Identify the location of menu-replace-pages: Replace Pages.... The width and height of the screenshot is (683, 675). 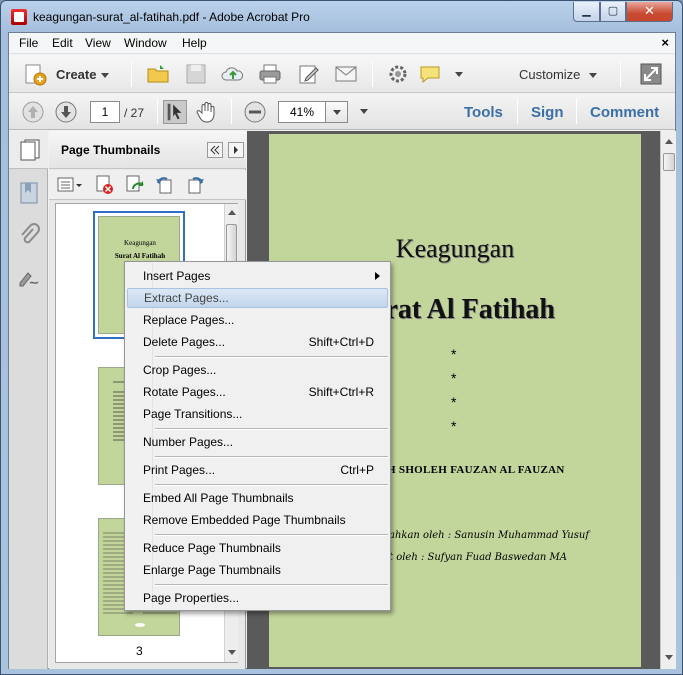
(257, 320).